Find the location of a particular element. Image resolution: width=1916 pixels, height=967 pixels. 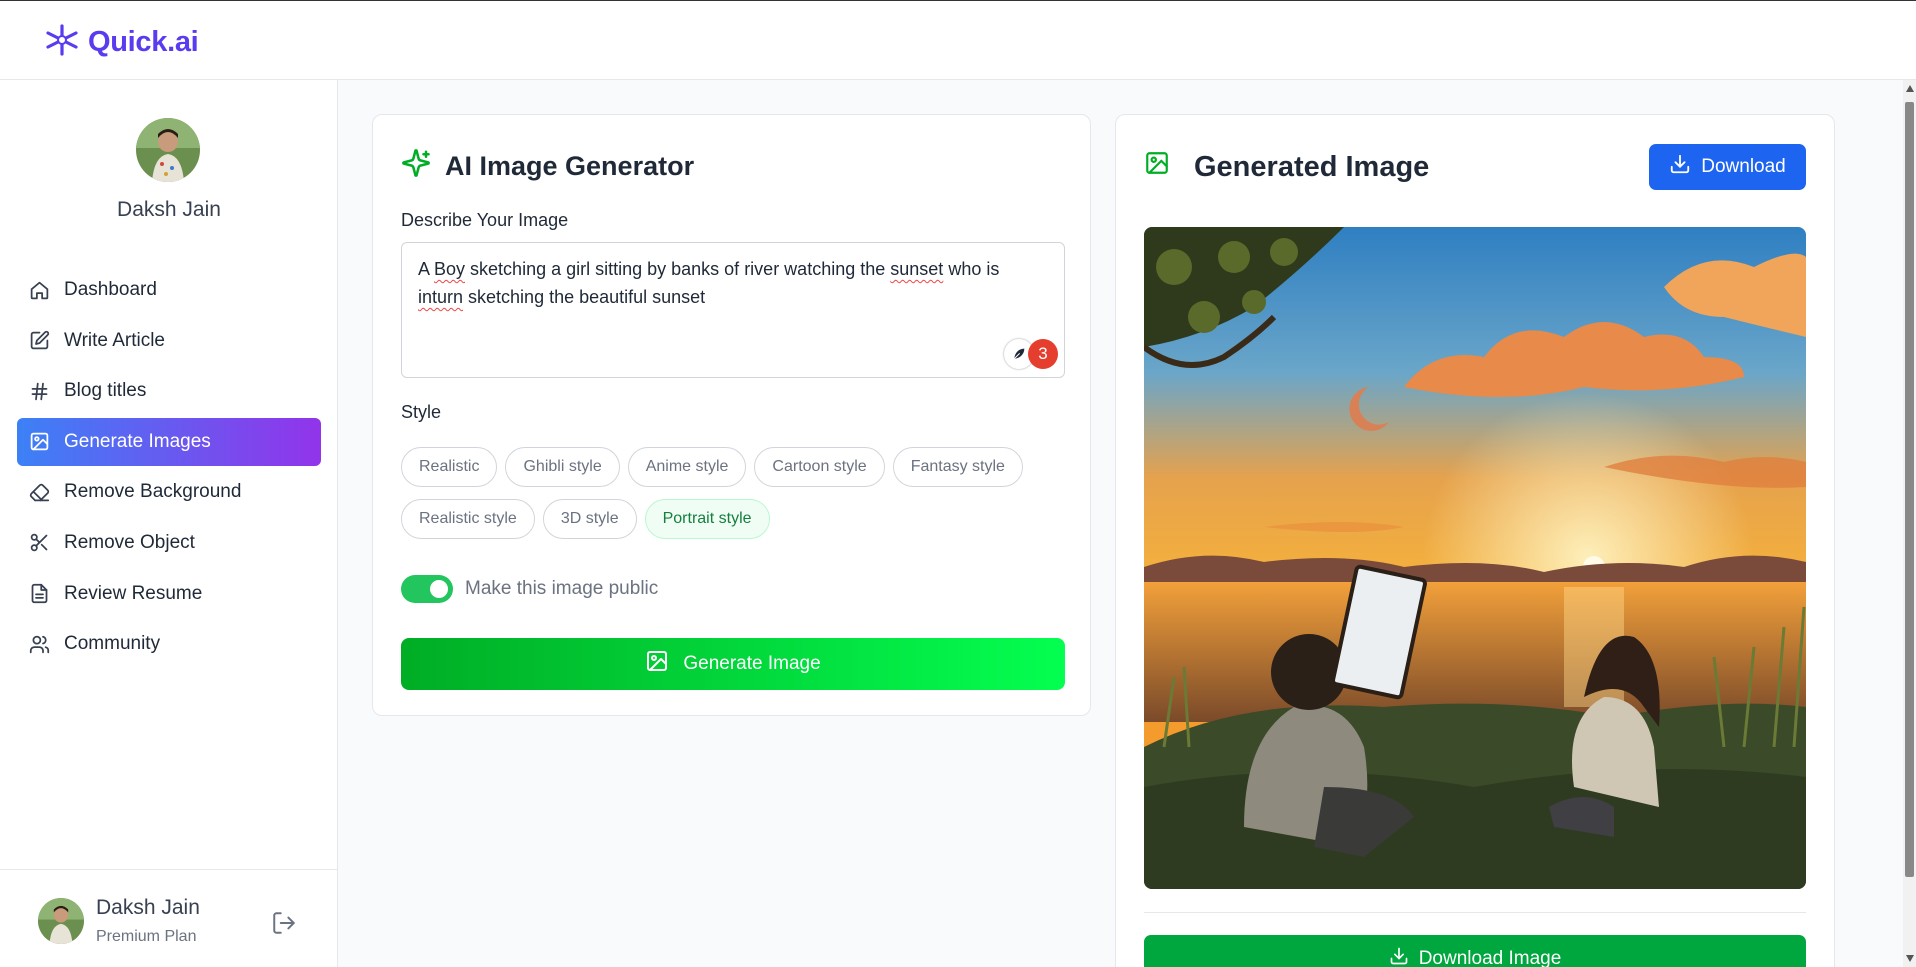

style-chip-realistic: Realistic is located at coordinates (449, 467).